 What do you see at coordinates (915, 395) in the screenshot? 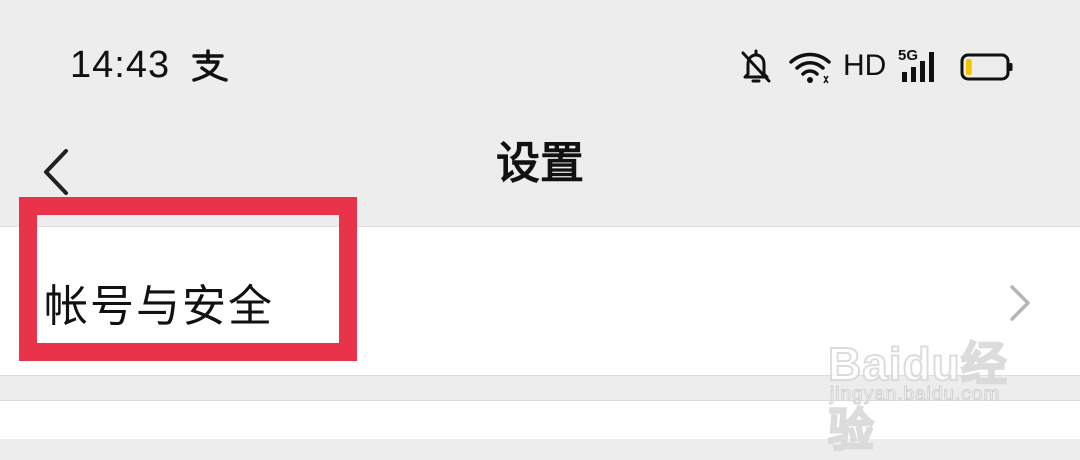
I see `watermark-url: jingyan.baidu.com` at bounding box center [915, 395].